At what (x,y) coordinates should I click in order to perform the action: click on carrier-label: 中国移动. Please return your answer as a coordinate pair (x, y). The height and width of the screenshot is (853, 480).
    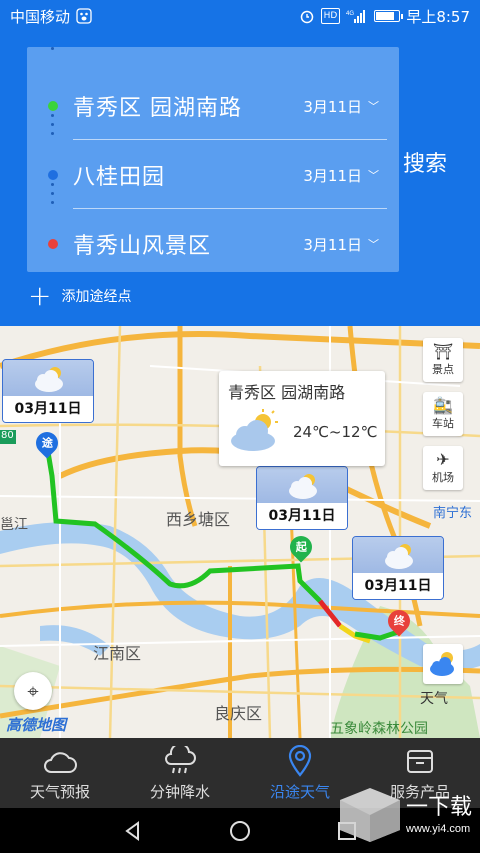
    Looking at the image, I should click on (40, 16).